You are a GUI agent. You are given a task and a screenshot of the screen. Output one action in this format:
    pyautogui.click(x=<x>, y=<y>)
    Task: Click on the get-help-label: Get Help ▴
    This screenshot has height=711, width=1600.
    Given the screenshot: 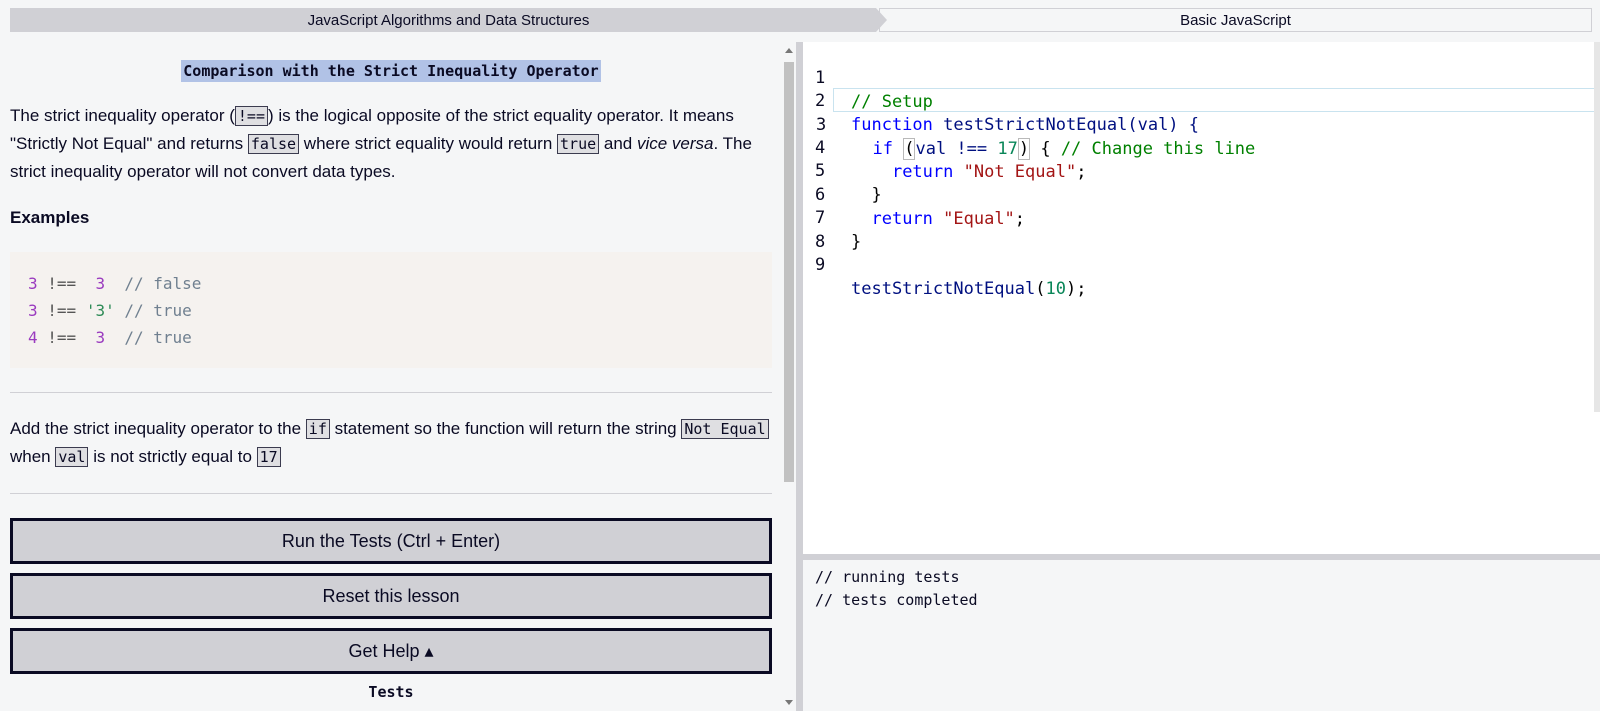 What is the action you would take?
    pyautogui.click(x=391, y=650)
    